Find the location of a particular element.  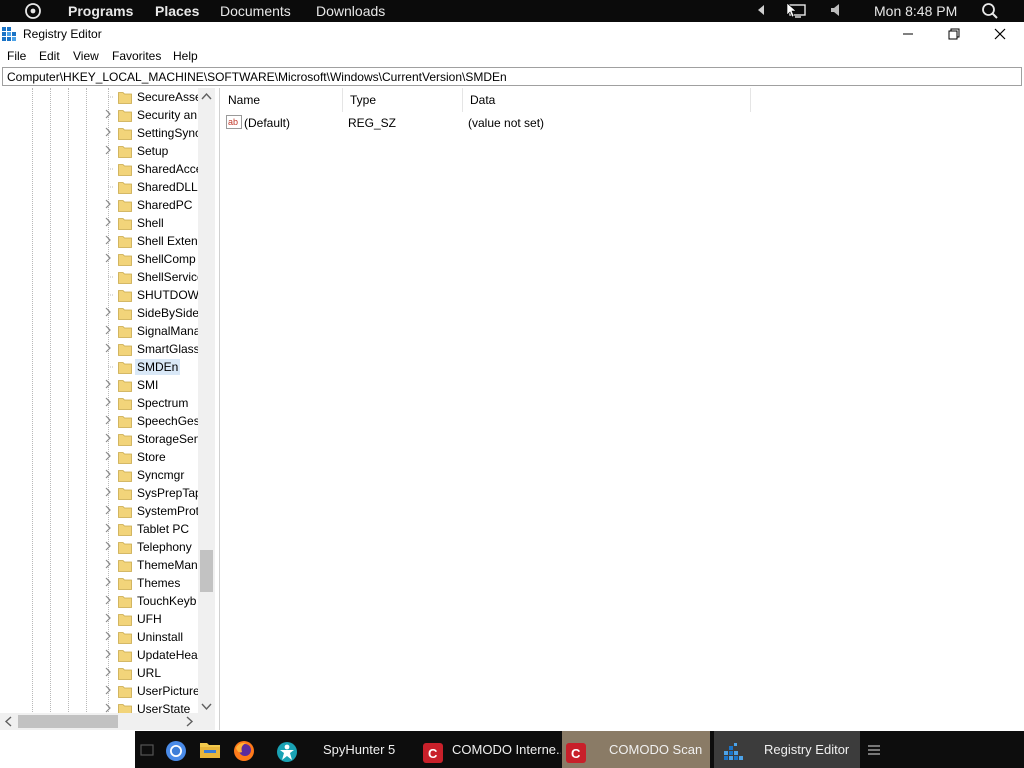

list-row: ab (Default) REG_SZ (value not set) is located at coordinates (491, 118).